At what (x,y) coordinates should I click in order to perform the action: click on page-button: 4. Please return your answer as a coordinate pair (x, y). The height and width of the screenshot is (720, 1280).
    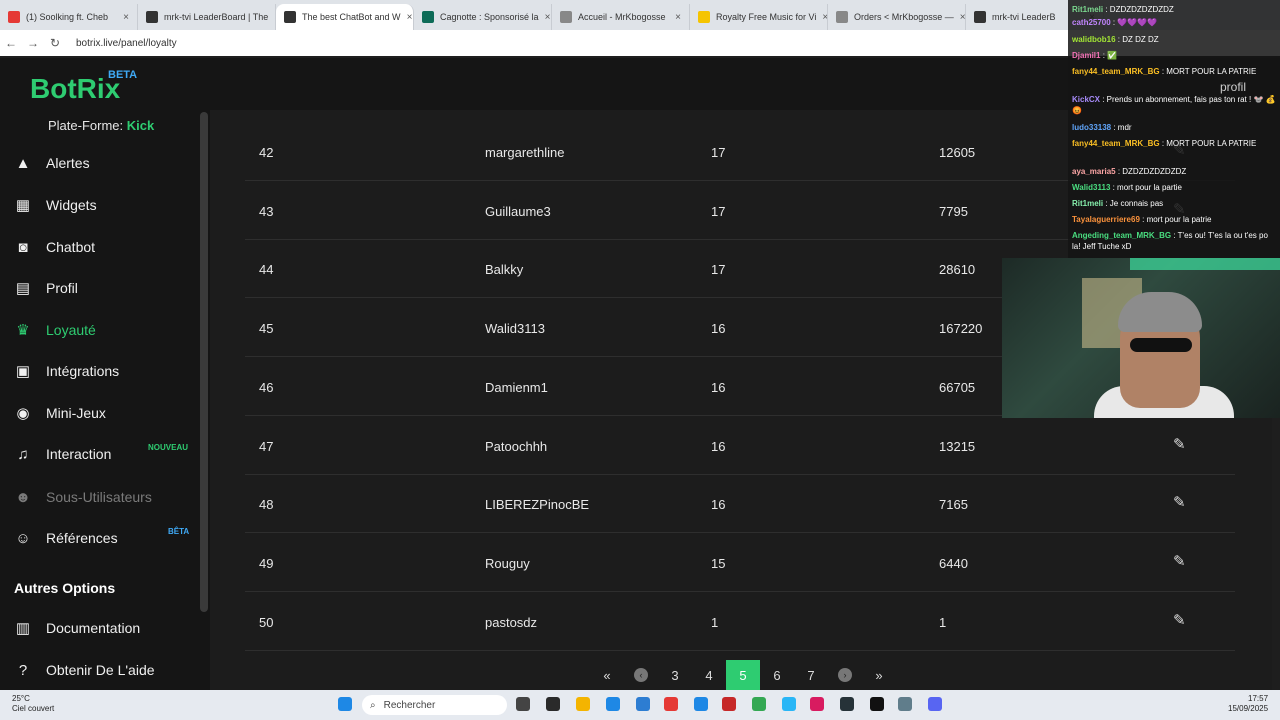
    Looking at the image, I should click on (709, 675).